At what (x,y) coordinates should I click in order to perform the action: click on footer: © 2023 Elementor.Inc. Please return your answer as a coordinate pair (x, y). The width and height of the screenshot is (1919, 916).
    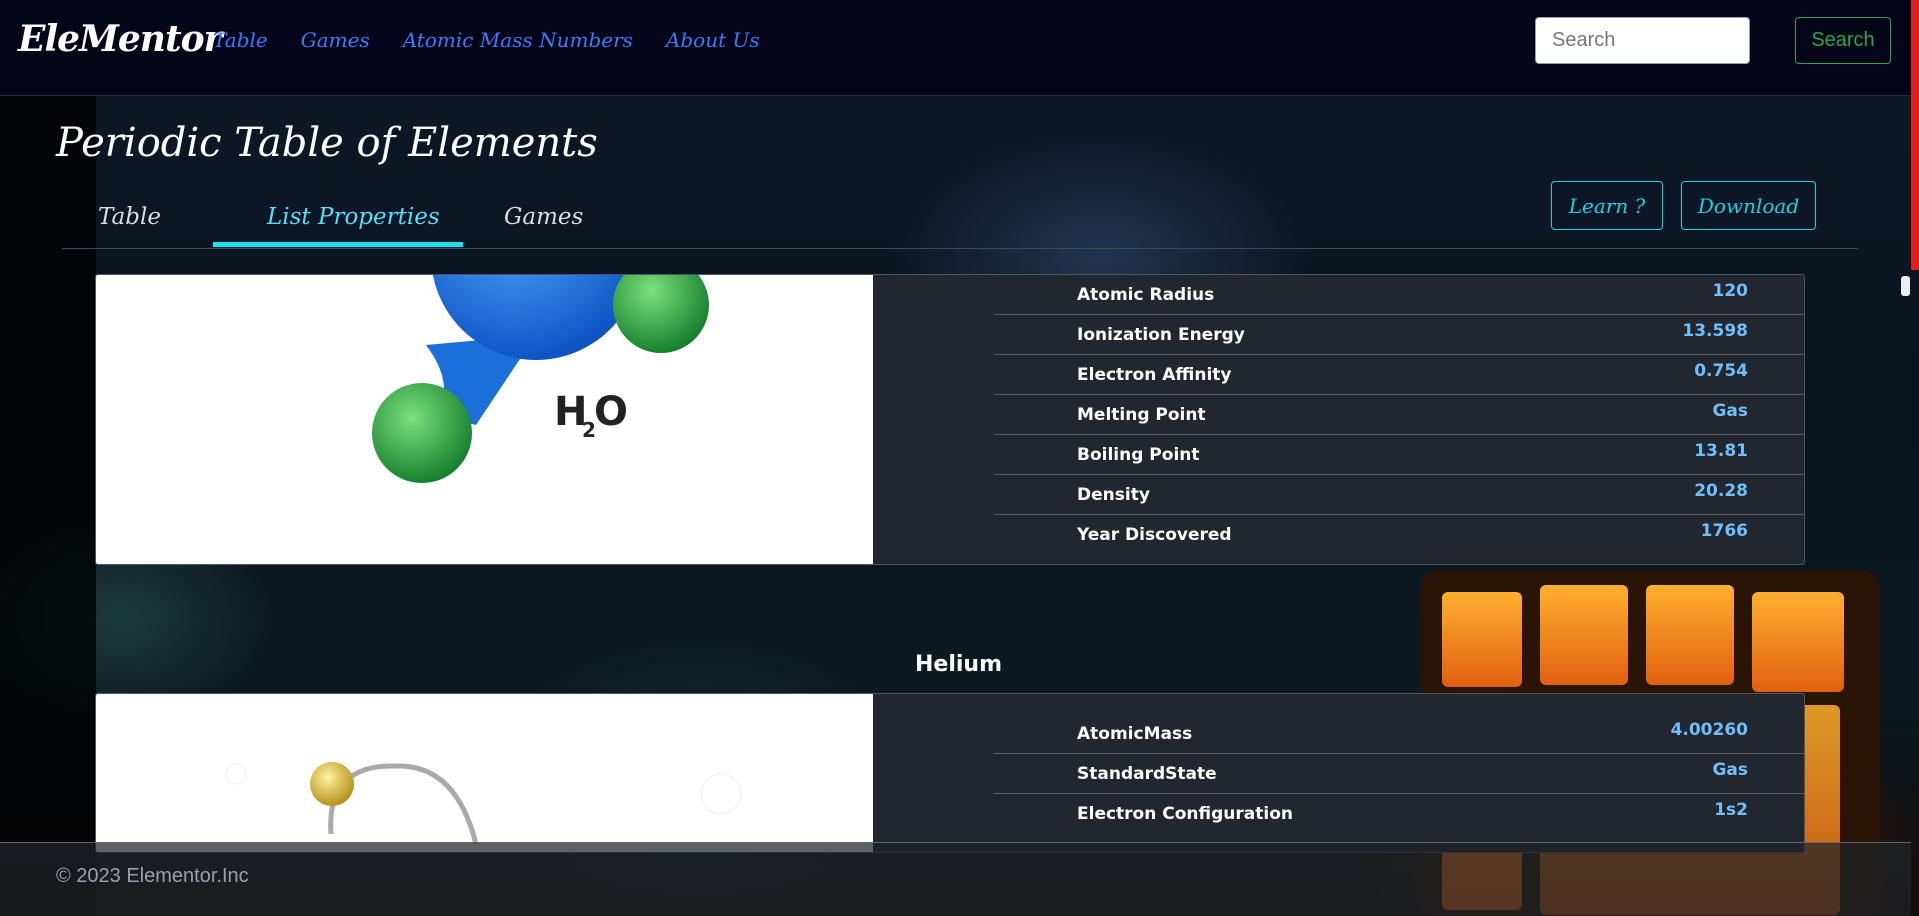
    Looking at the image, I should click on (955, 879).